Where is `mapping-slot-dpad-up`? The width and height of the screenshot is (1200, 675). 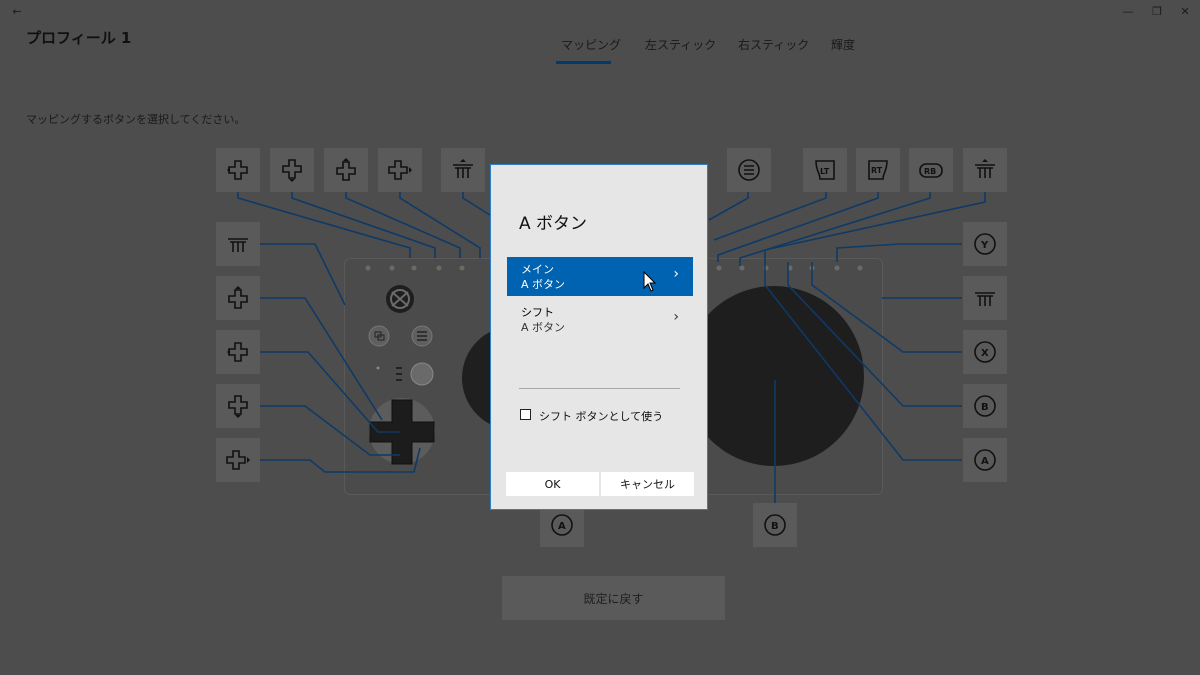 mapping-slot-dpad-up is located at coordinates (346, 170).